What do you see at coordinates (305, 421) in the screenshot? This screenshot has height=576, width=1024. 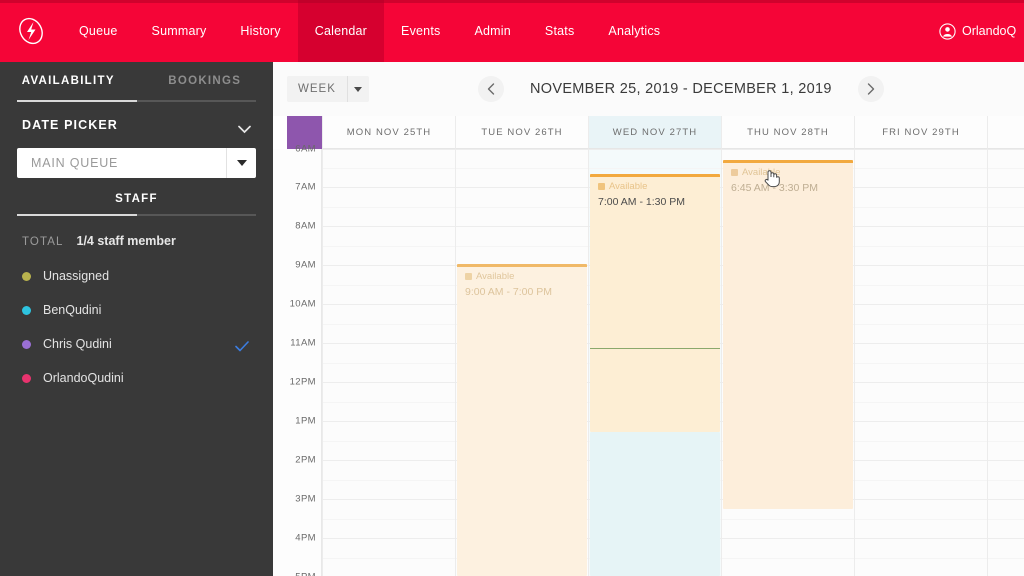 I see `time-label: 1PM` at bounding box center [305, 421].